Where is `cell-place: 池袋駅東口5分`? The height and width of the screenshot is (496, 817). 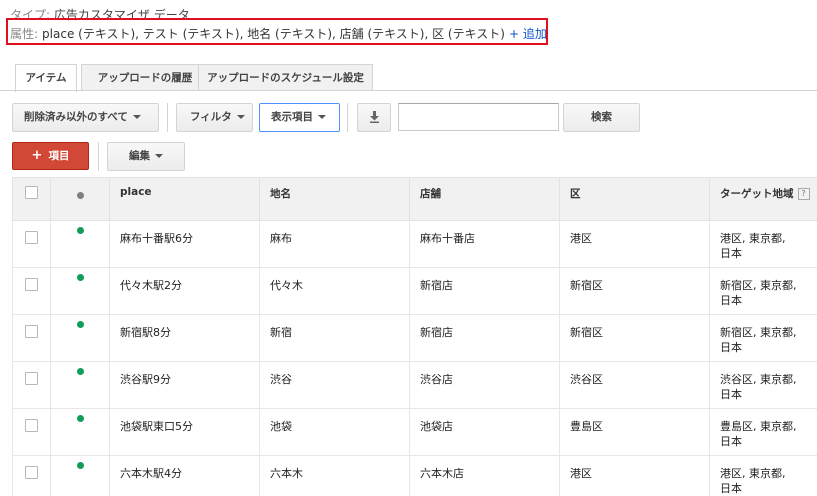 cell-place: 池袋駅東口5分 is located at coordinates (184, 432).